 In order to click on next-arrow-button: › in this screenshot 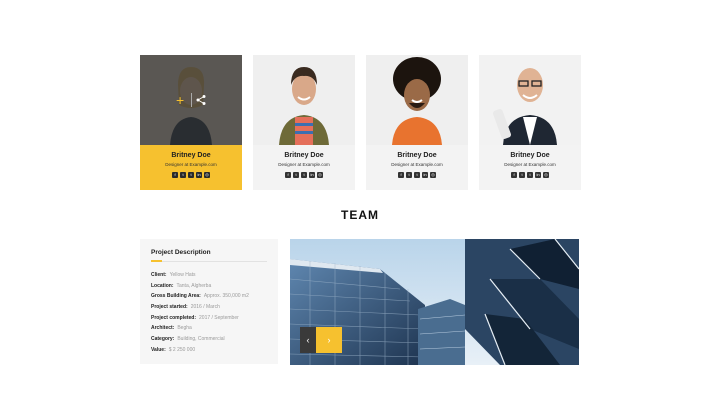, I will do `click(329, 340)`.